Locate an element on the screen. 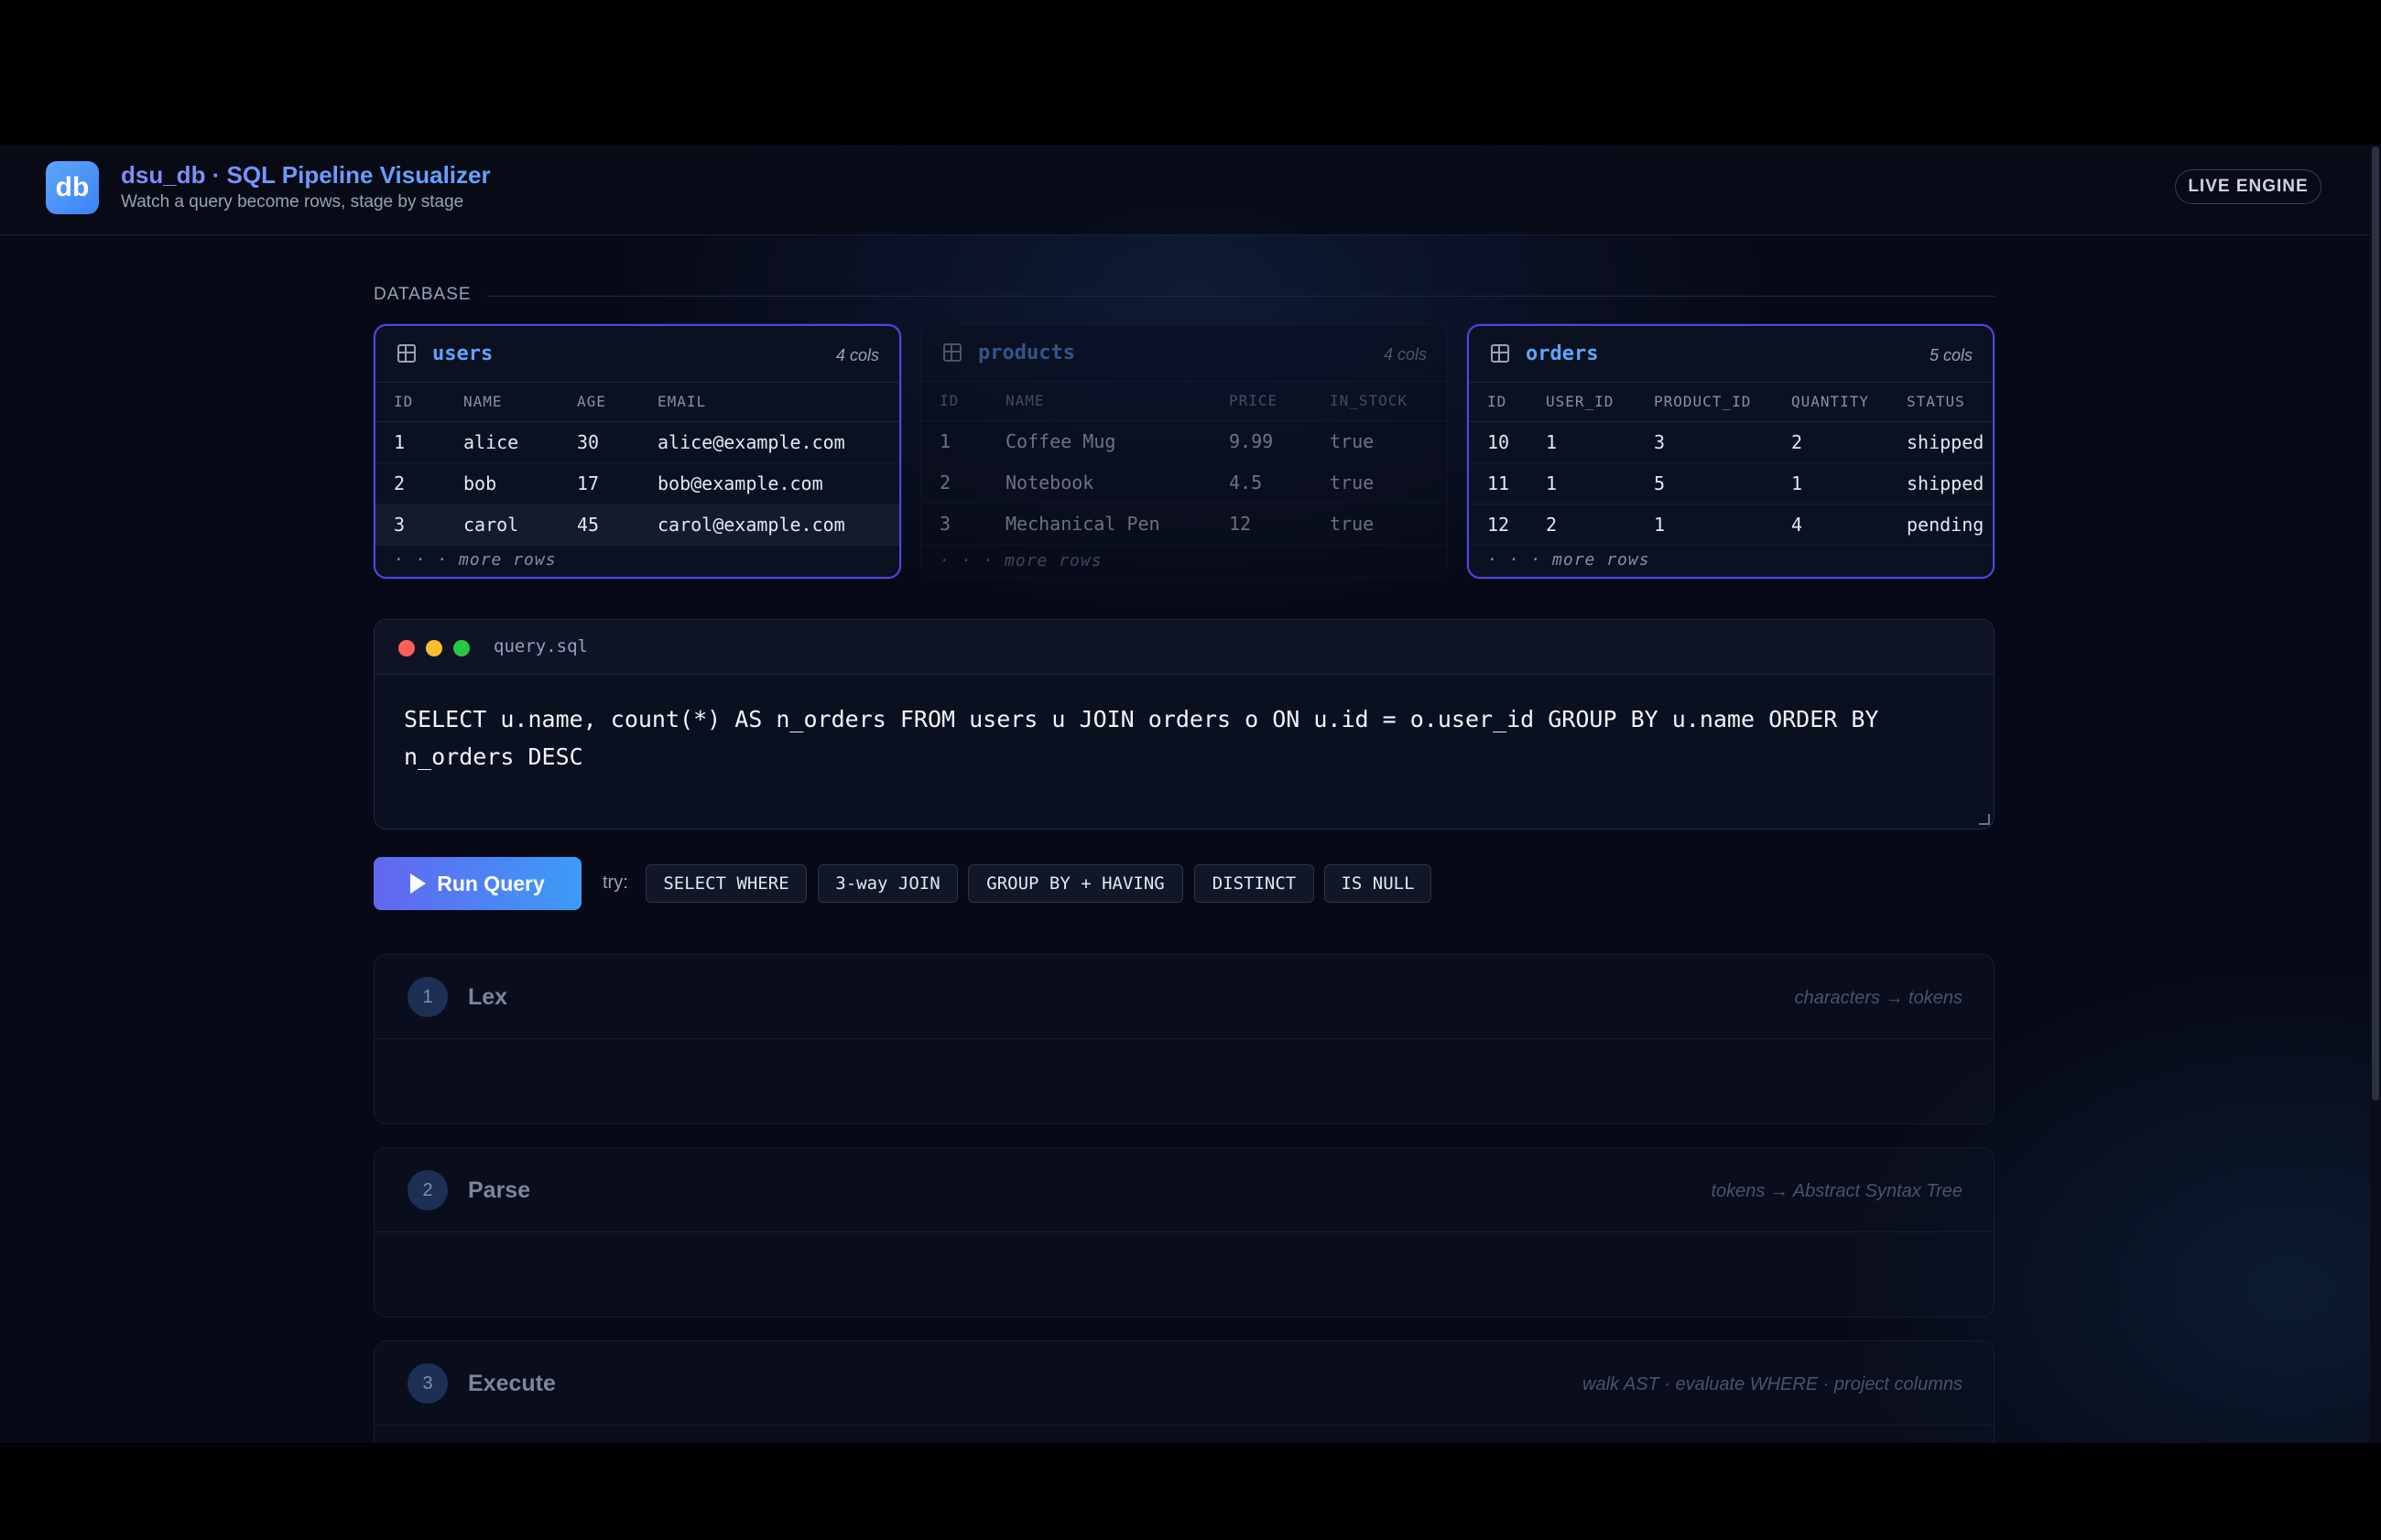 The width and height of the screenshot is (2381, 1540). table-row: 1 Coffee Mug 9.99 true is located at coordinates (1184, 441).